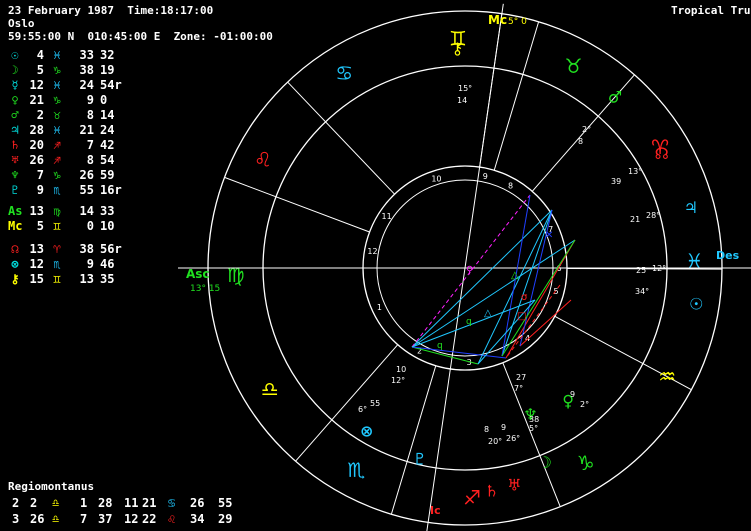  What do you see at coordinates (198, 274) in the screenshot?
I see `ascendant-label: Asc` at bounding box center [198, 274].